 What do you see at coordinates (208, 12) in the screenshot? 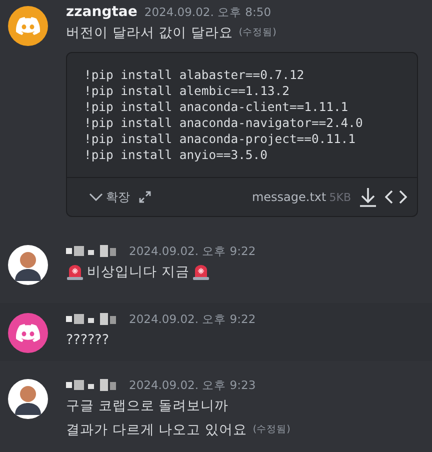
I see `timestamp: 2024.09.02. 오후 8:50` at bounding box center [208, 12].